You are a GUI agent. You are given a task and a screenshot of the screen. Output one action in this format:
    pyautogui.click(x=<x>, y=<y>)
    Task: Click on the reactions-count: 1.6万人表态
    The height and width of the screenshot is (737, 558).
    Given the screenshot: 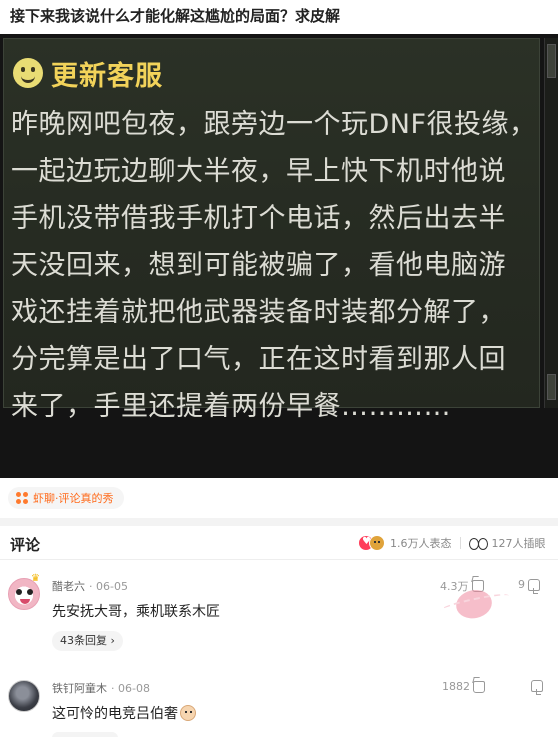 What is the action you would take?
    pyautogui.click(x=421, y=543)
    